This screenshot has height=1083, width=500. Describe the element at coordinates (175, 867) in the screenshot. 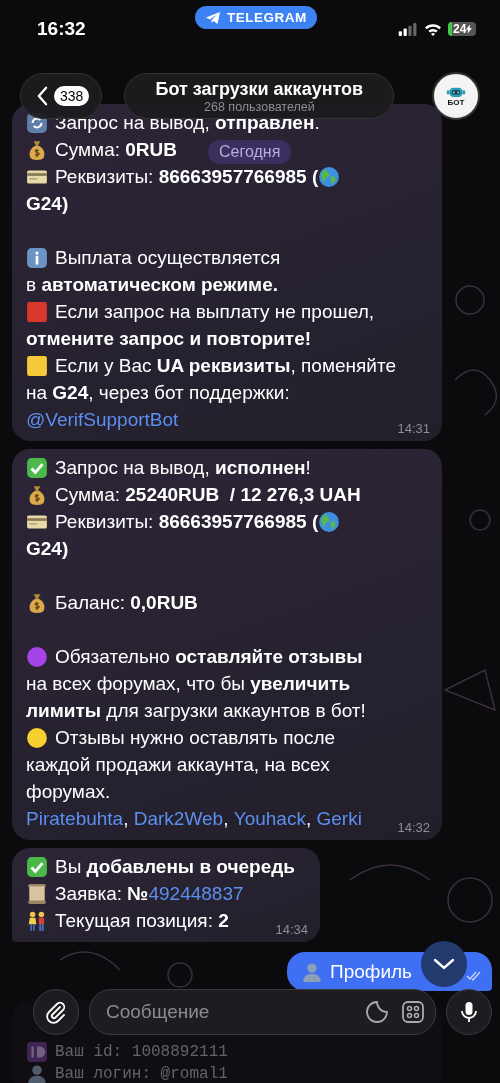

I see `message-text: Вы добавлены в очередь` at that location.